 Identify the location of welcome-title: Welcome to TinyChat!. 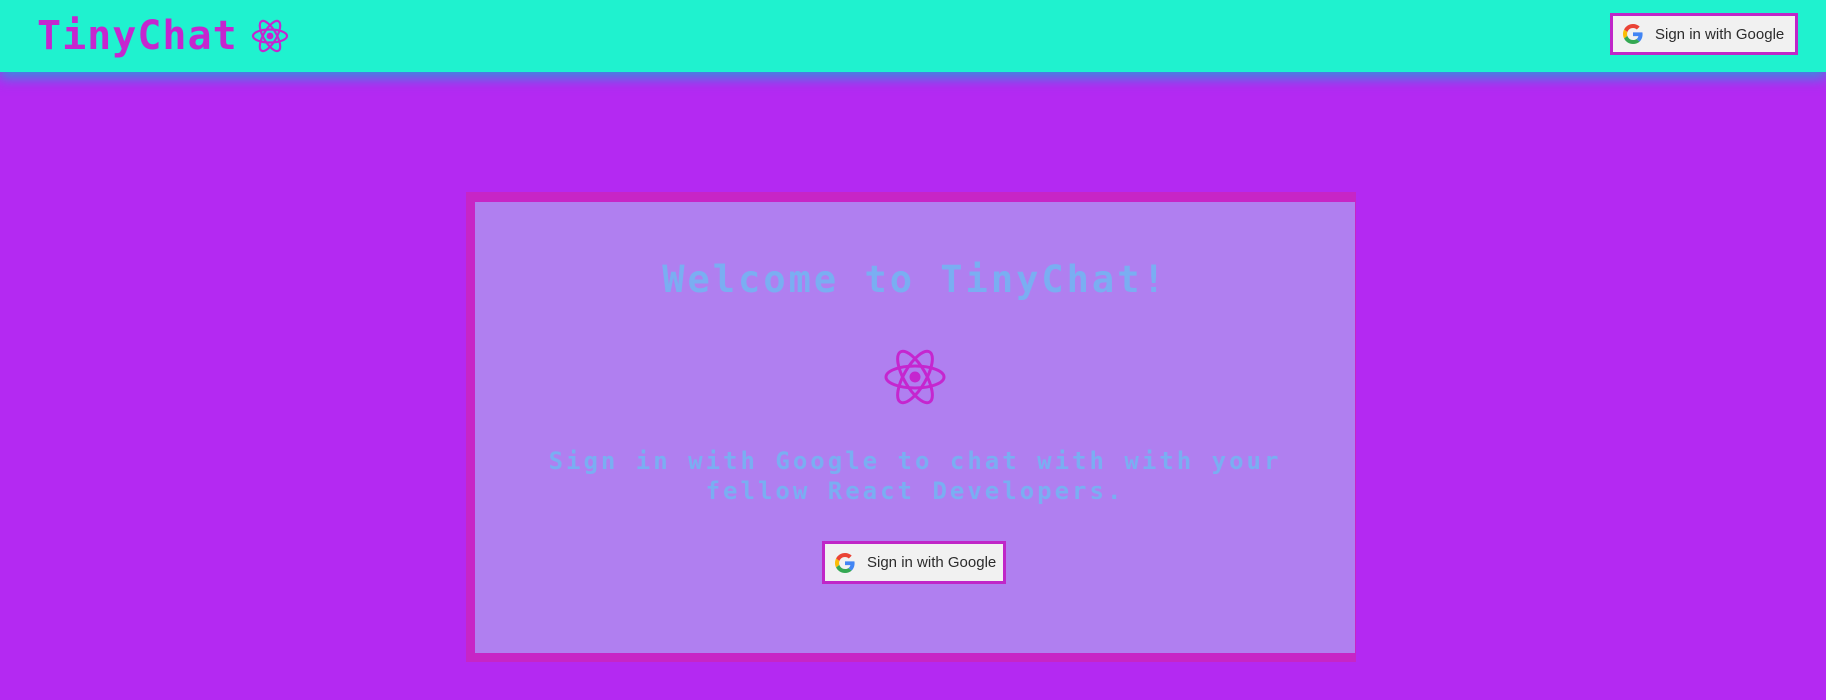
(915, 279).